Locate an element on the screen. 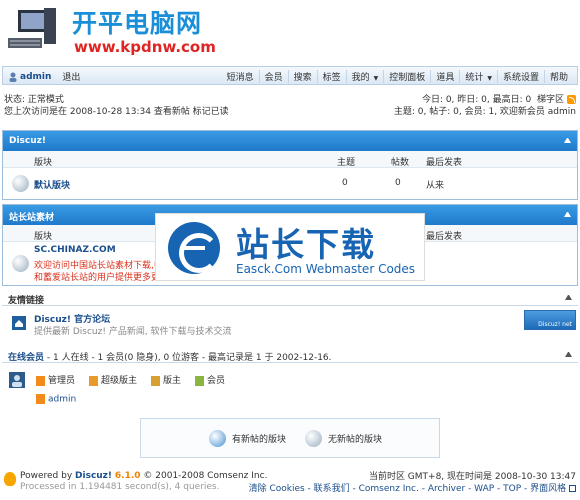 Image resolution: width=580 pixels, height=500 pixels. group-label: 会员 is located at coordinates (216, 381).